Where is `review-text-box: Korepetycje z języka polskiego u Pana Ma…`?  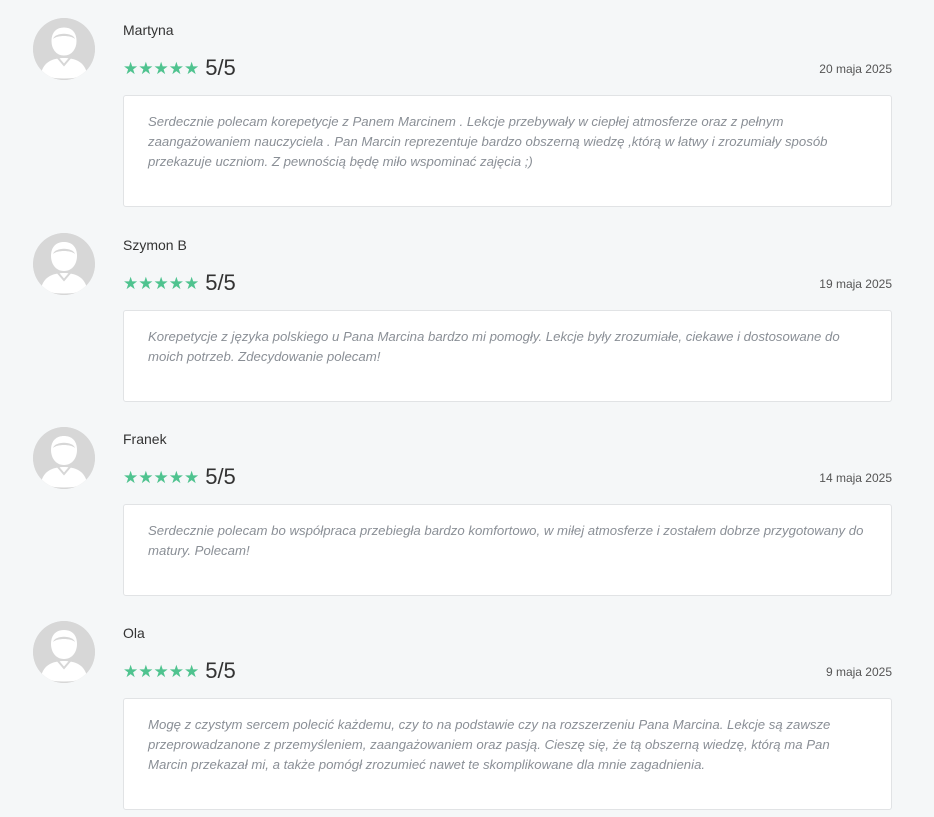 review-text-box: Korepetycje z języka polskiego u Pana Ma… is located at coordinates (507, 356).